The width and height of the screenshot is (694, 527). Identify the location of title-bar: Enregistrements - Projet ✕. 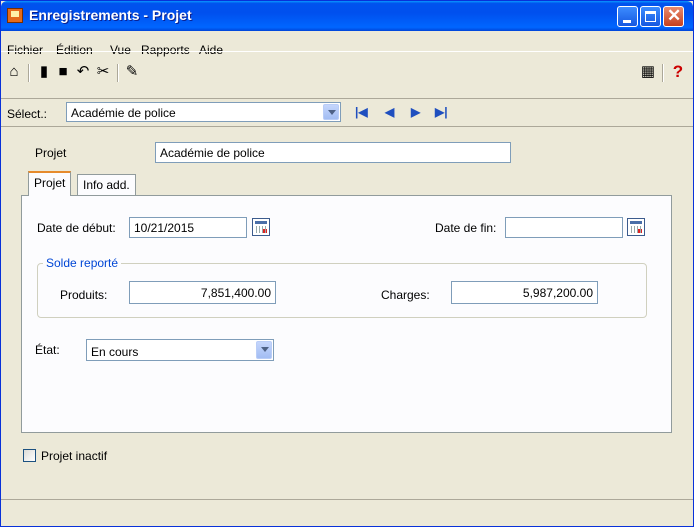
(347, 16).